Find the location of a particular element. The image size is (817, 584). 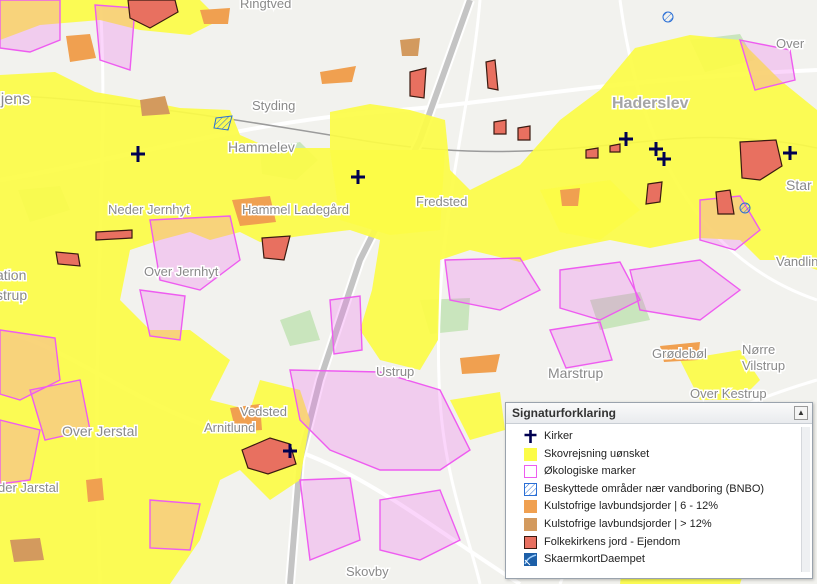

legend-label: Beskyttede områder nær vandboring (BNBO) is located at coordinates (654, 488).